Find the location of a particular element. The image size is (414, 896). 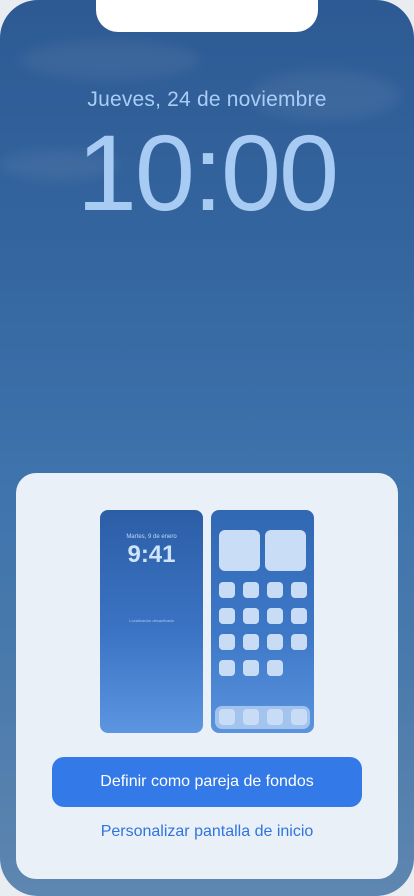

customize-home-screen-link: Personalizar pantalla de inicio is located at coordinates (207, 832).